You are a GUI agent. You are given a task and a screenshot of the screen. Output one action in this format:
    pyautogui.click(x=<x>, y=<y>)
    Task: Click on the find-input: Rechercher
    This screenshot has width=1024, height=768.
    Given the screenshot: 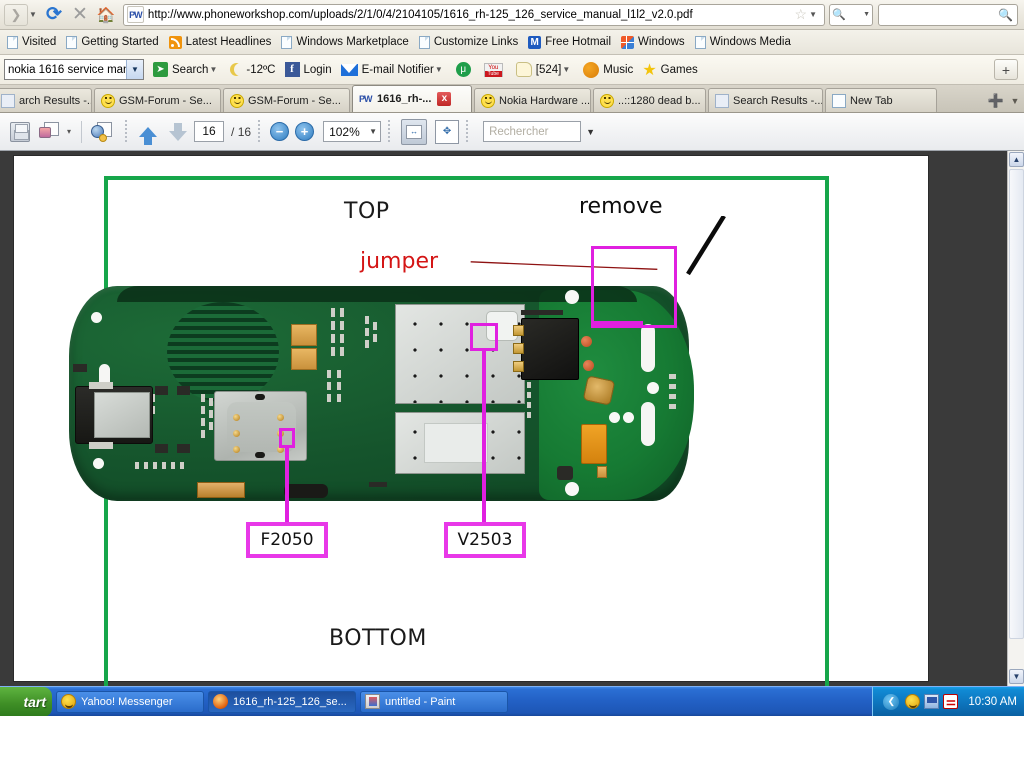 What is the action you would take?
    pyautogui.click(x=532, y=131)
    